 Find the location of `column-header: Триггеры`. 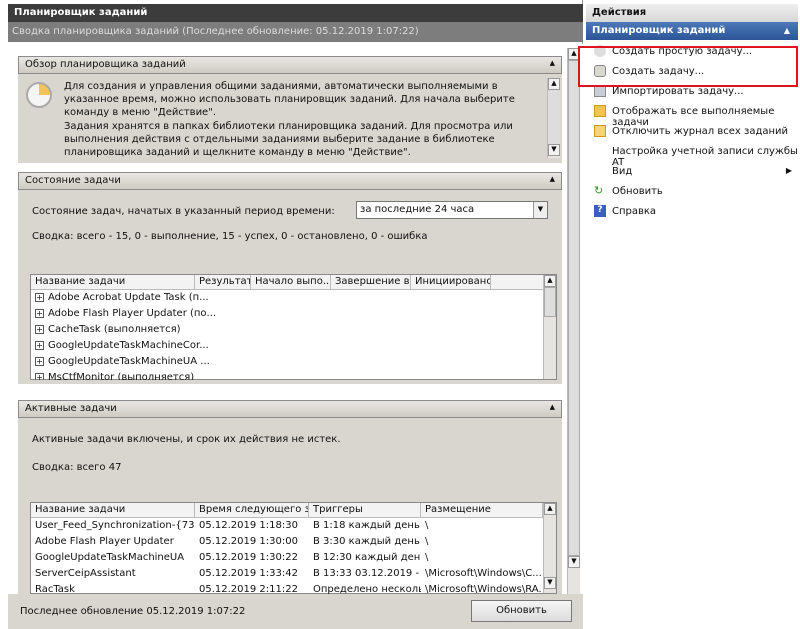

column-header: Триггеры is located at coordinates (365, 510).